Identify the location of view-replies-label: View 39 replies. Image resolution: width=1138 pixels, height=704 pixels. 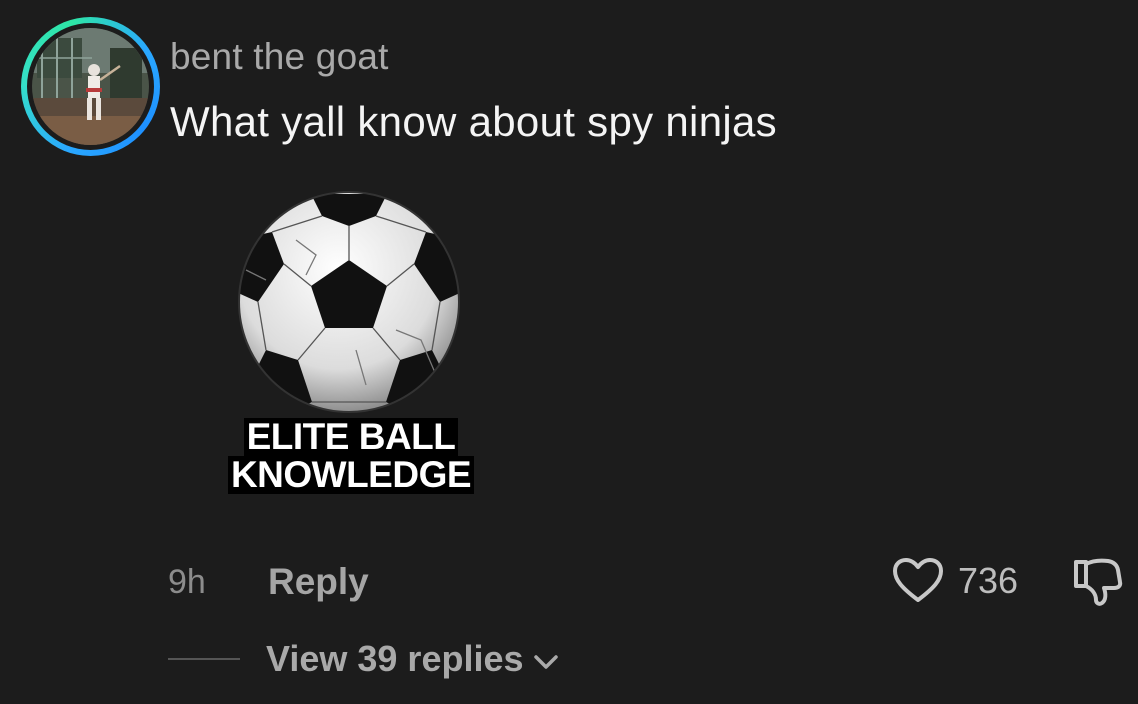
(395, 658).